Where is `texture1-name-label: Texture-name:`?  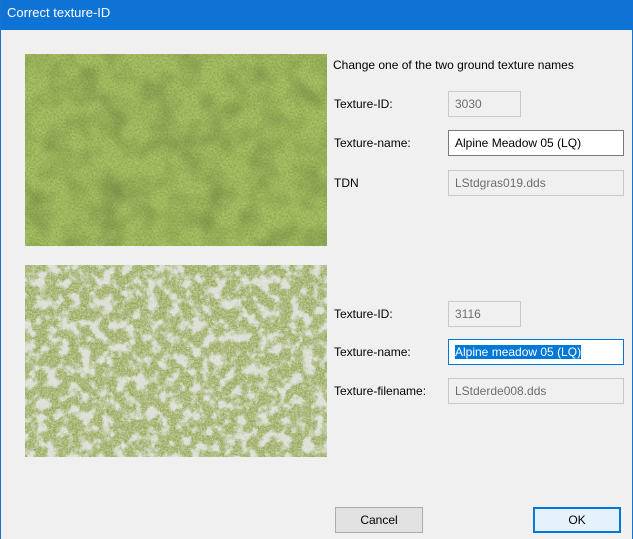 texture1-name-label: Texture-name: is located at coordinates (372, 143).